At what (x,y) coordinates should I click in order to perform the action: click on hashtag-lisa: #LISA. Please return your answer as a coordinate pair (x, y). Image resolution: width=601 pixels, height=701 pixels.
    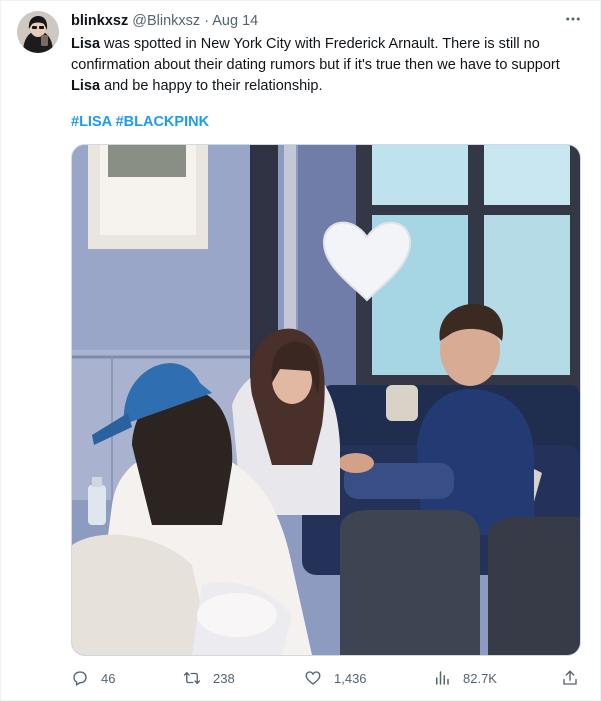
    Looking at the image, I should click on (91, 122).